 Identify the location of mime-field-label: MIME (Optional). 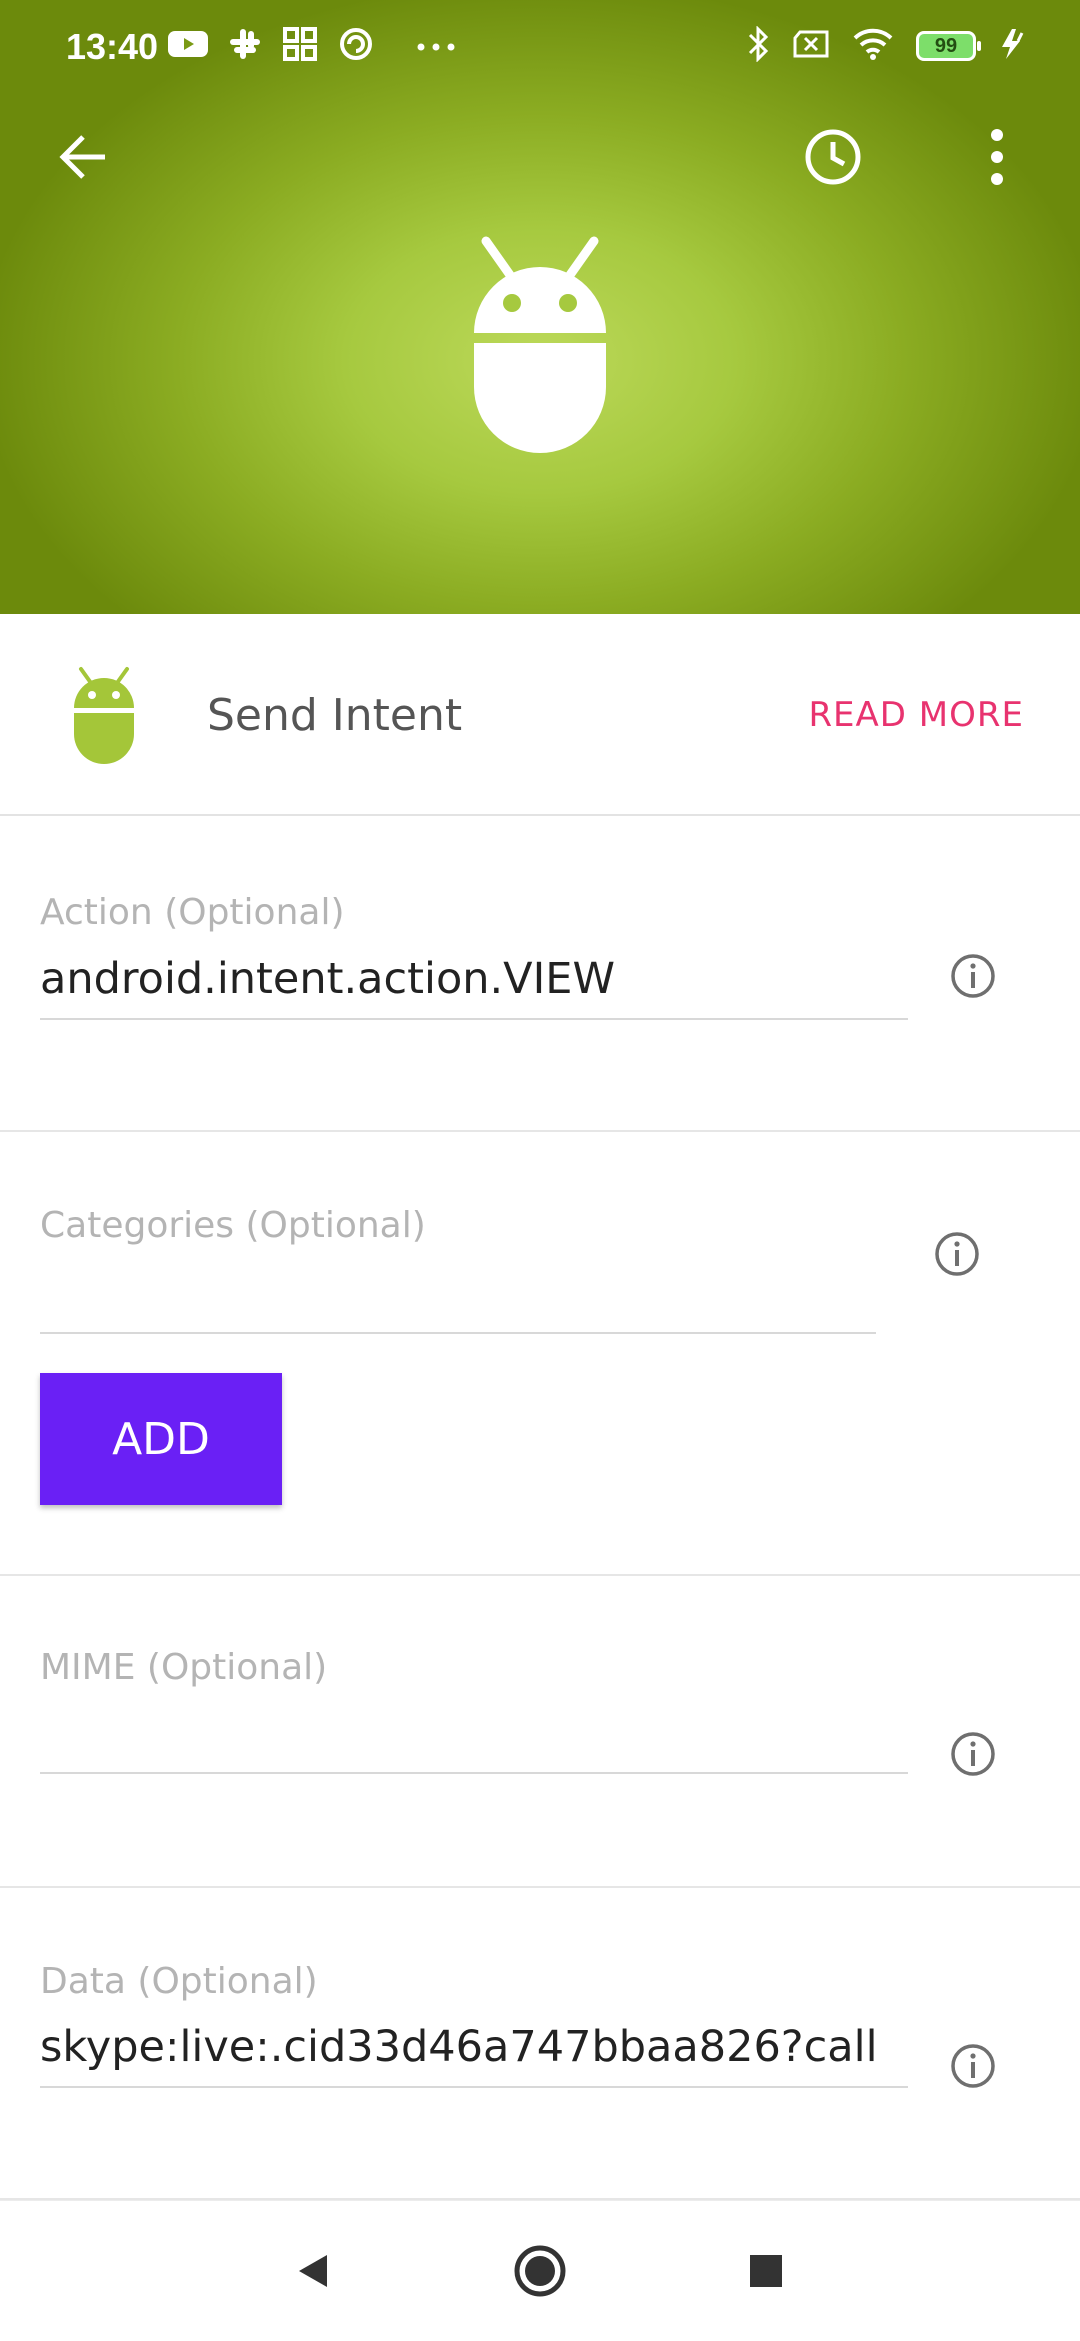
(184, 1667).